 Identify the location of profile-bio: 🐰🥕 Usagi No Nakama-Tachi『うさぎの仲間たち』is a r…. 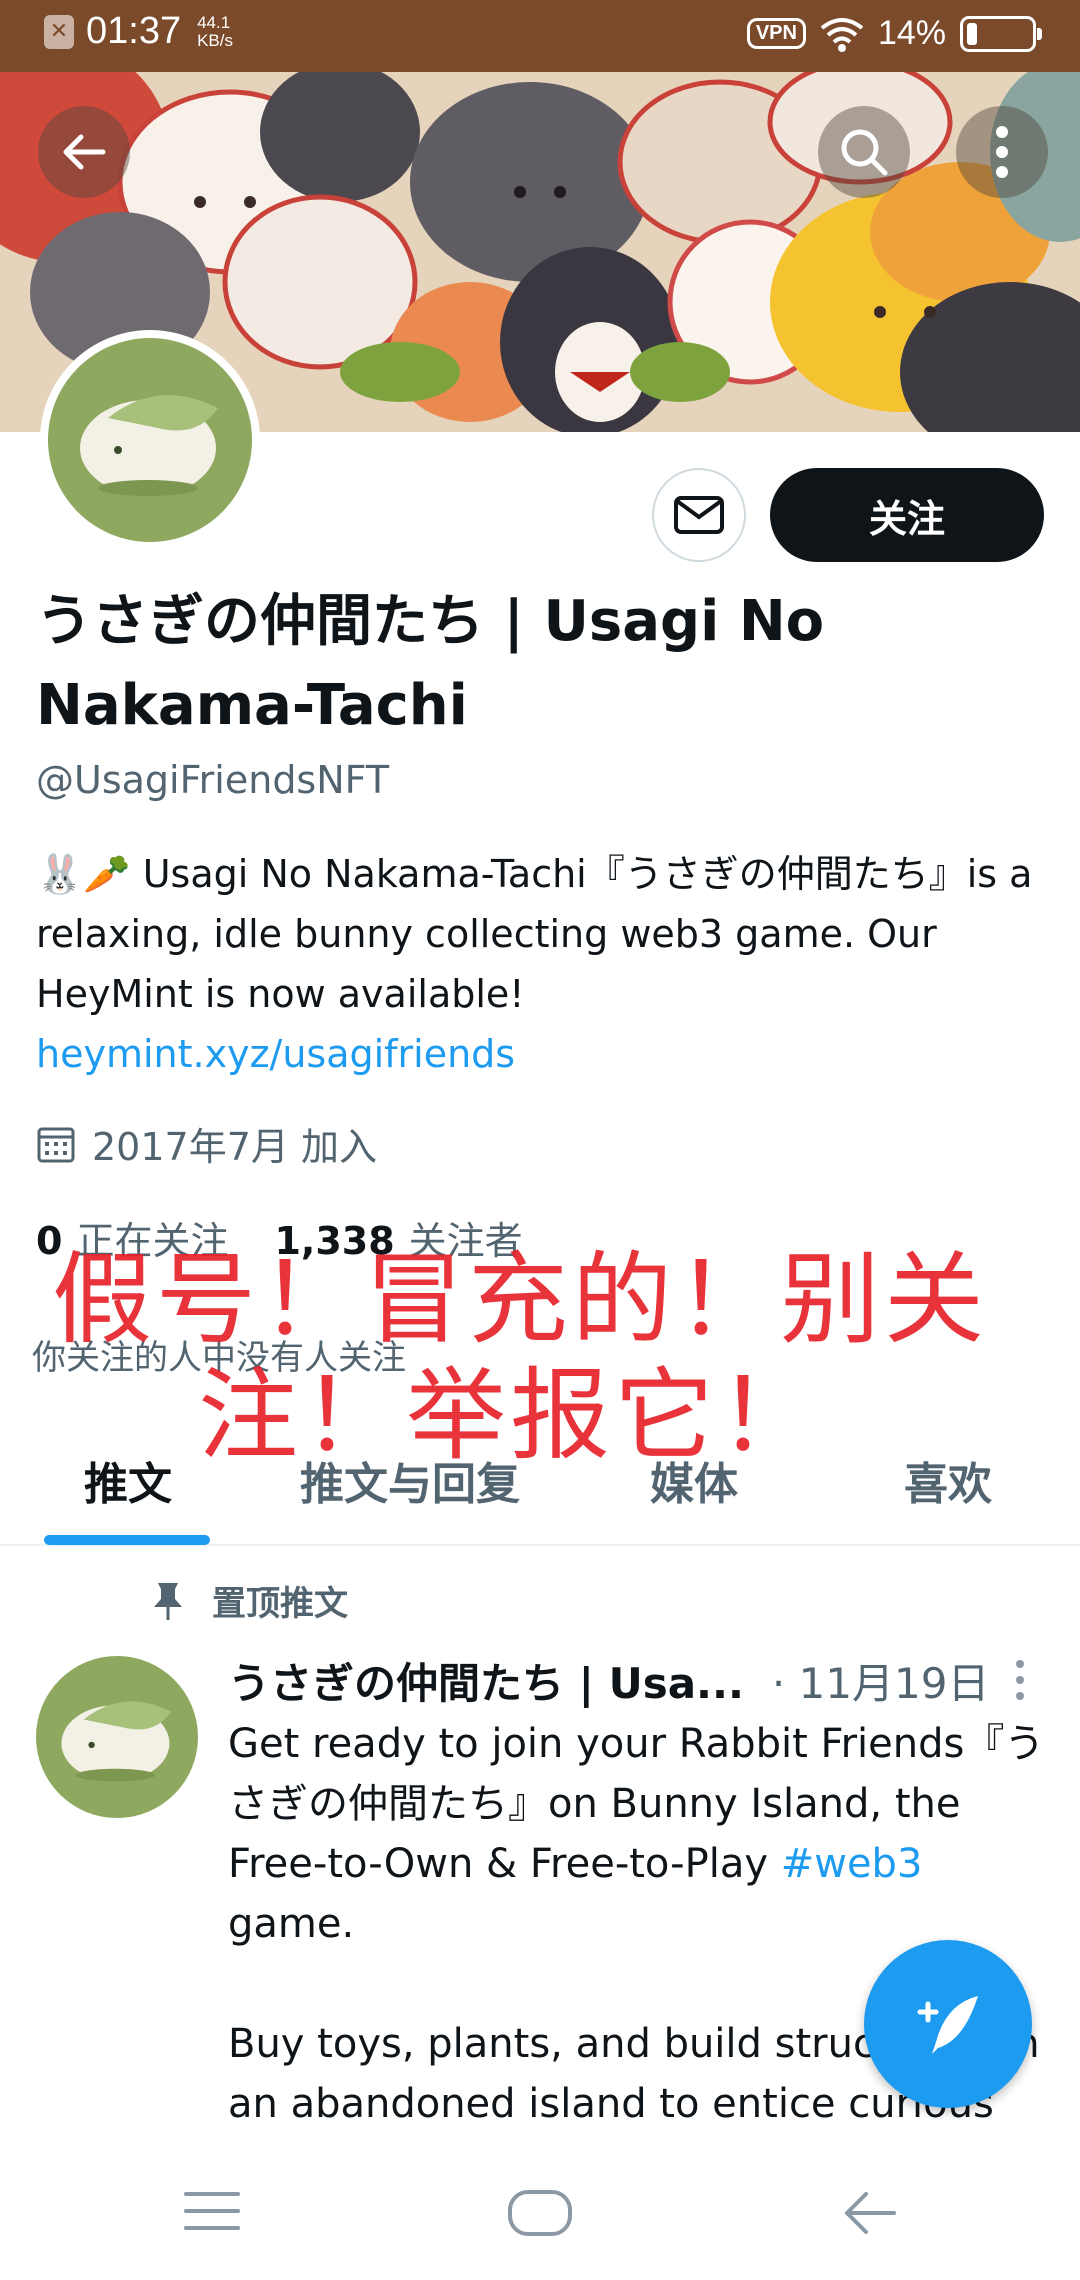
(536, 964).